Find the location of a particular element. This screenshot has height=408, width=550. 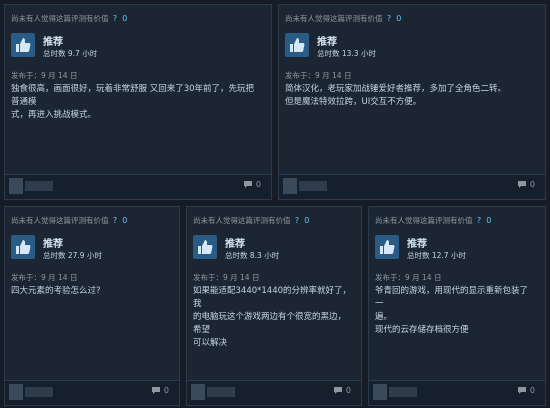

review-text: 爷青回的游戏，用现代的显示重新包装了一遍。现代的云存储存档很方便 is located at coordinates (455, 311).